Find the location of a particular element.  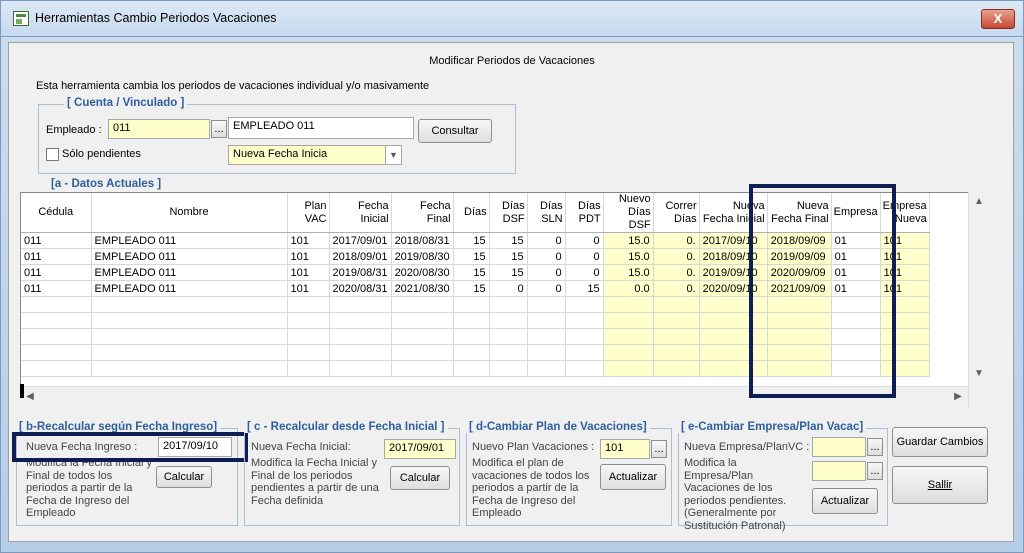

table-cell-fecha-inicial: 2019/08/31 is located at coordinates (360, 272).